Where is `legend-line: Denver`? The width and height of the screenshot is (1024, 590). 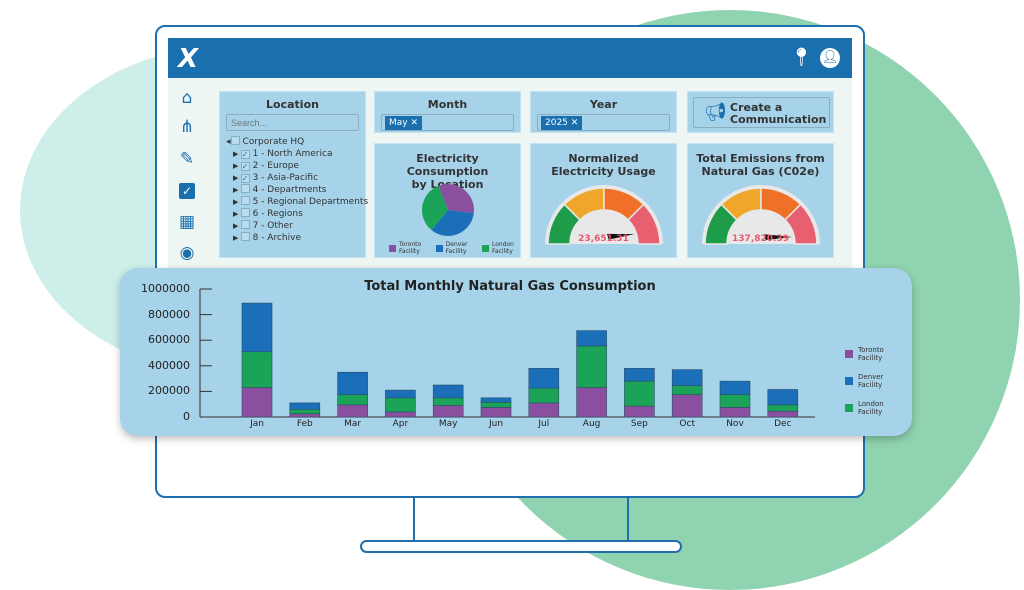 legend-line: Denver is located at coordinates (871, 377).